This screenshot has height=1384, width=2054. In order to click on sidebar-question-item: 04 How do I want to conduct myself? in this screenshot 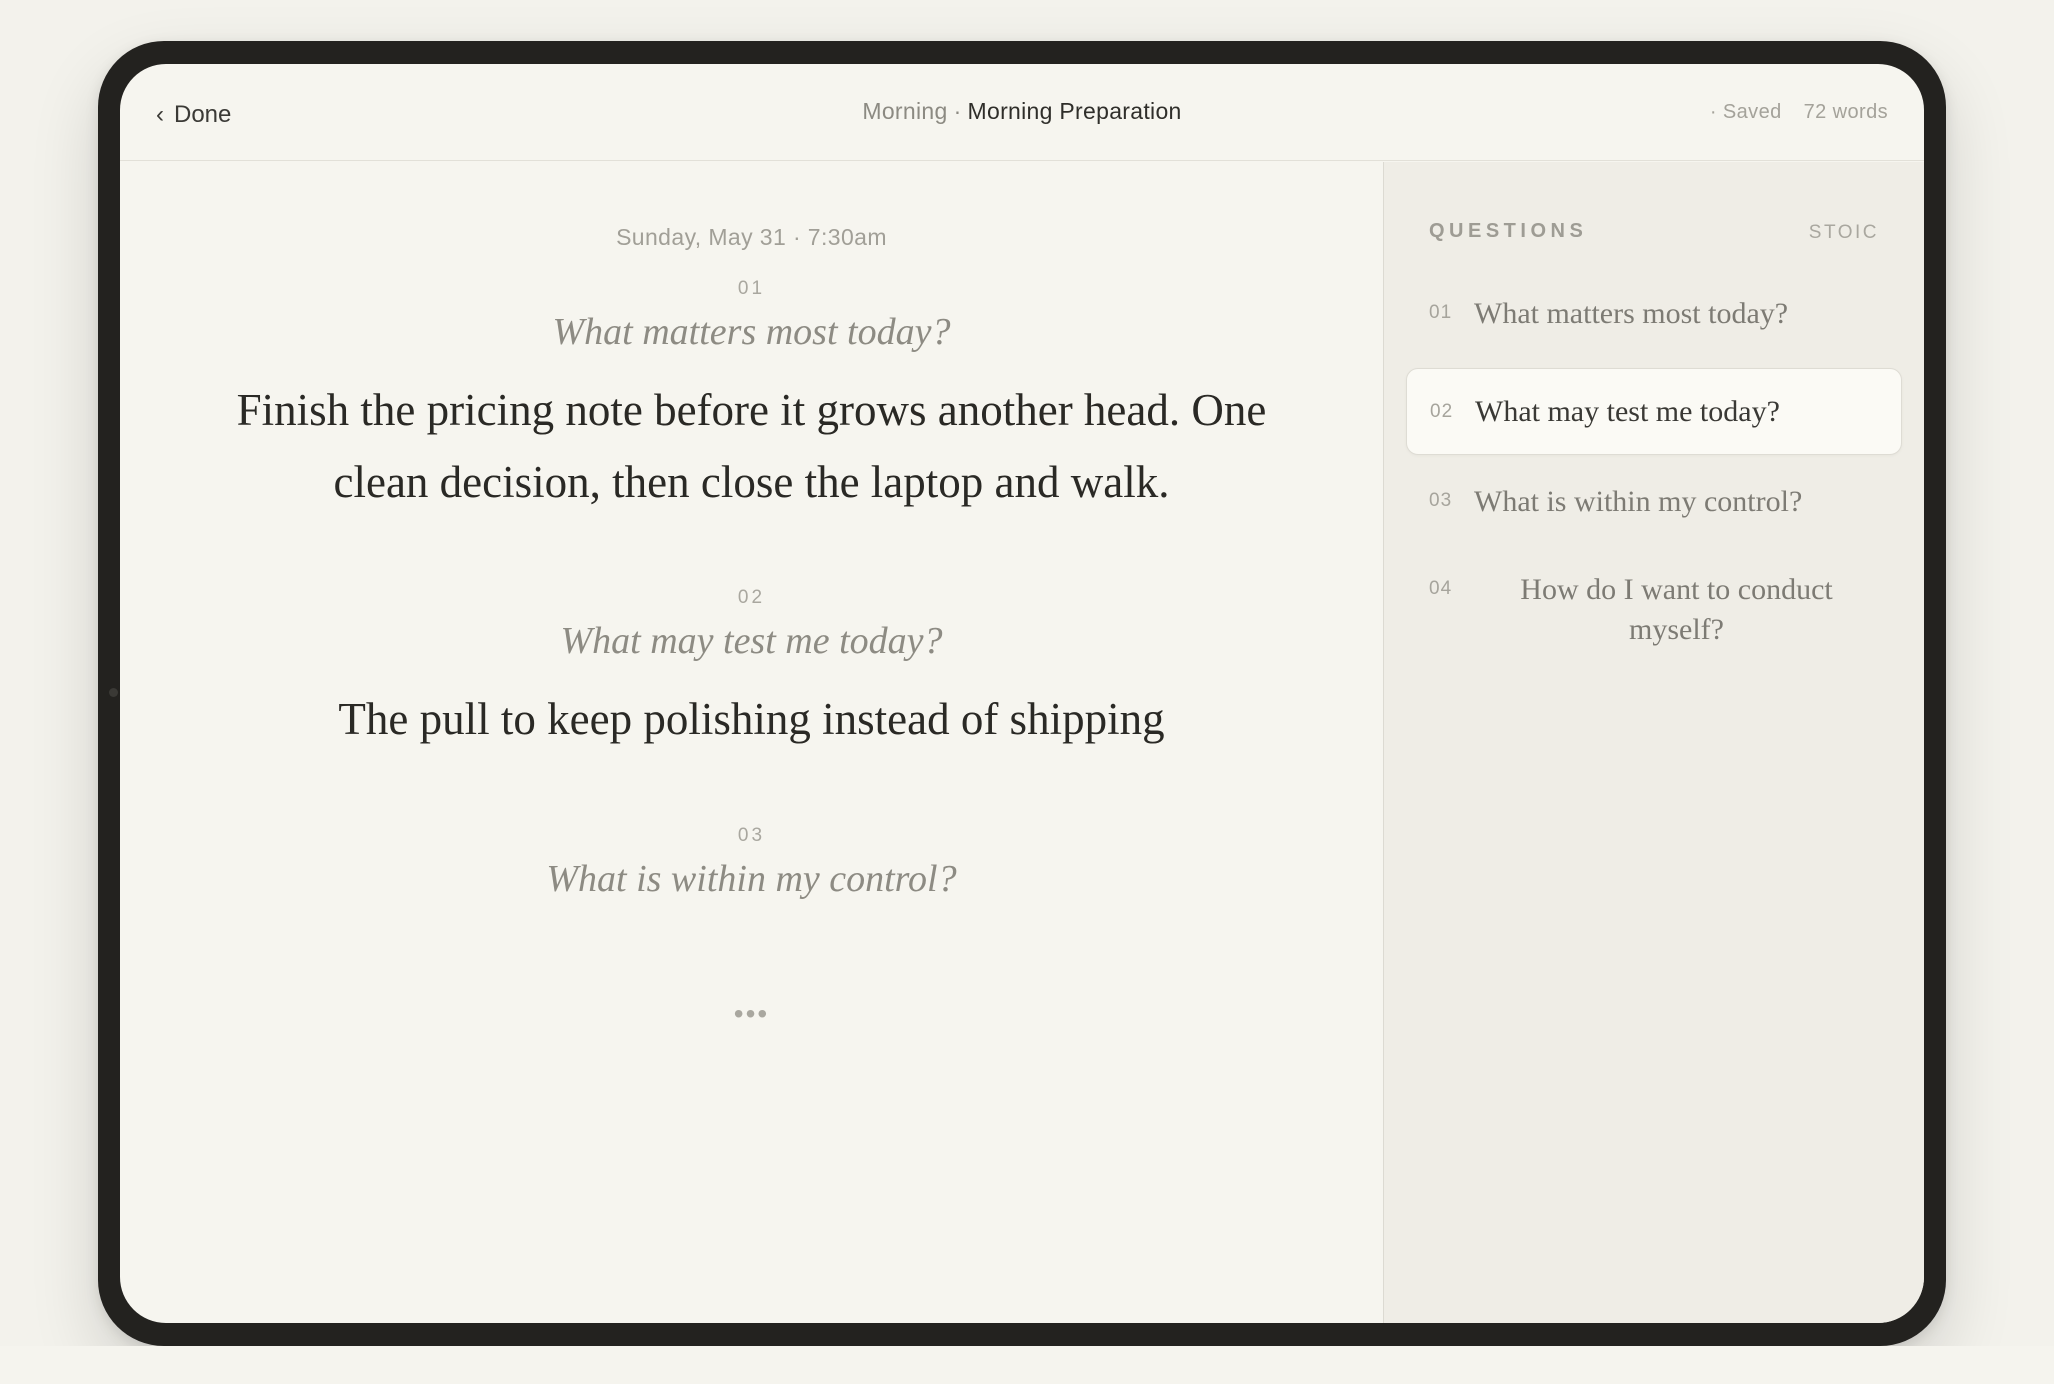, I will do `click(1654, 610)`.